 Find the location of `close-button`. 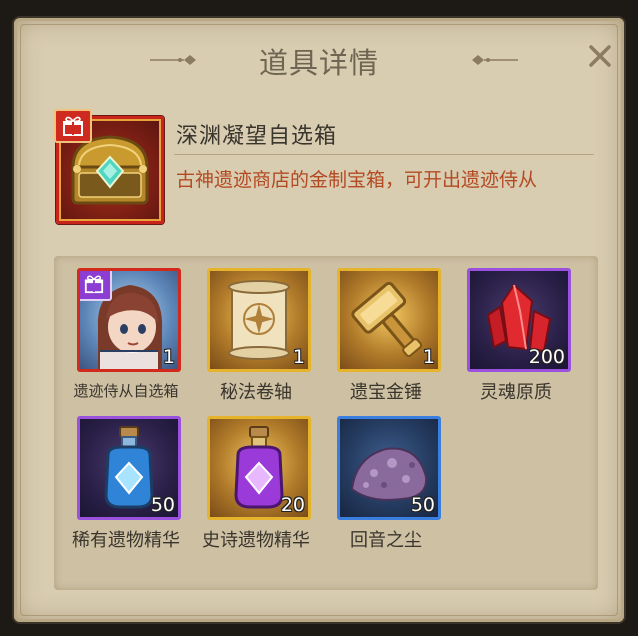

close-button is located at coordinates (600, 56).